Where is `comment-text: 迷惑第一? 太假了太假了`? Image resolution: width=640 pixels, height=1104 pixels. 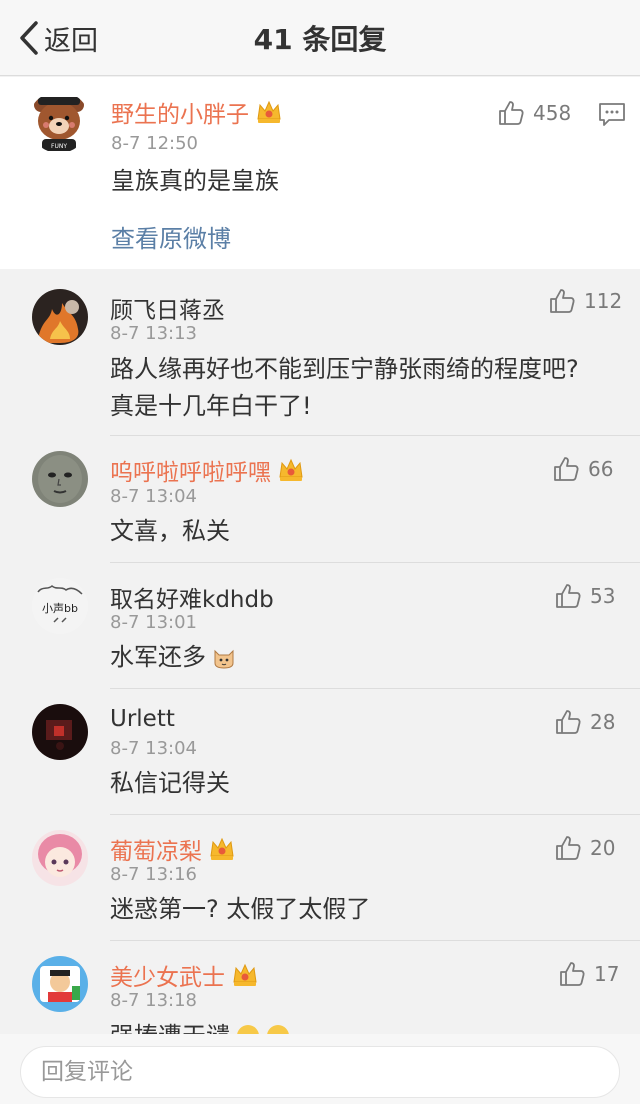
comment-text: 迷惑第一? 太假了太假了 is located at coordinates (240, 909).